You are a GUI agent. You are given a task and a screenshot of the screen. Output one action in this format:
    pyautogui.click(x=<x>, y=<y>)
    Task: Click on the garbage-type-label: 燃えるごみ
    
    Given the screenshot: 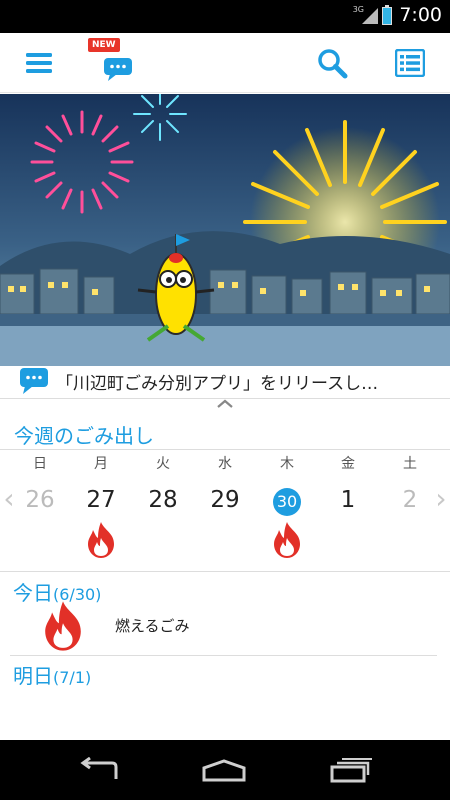 What is the action you would take?
    pyautogui.click(x=152, y=626)
    